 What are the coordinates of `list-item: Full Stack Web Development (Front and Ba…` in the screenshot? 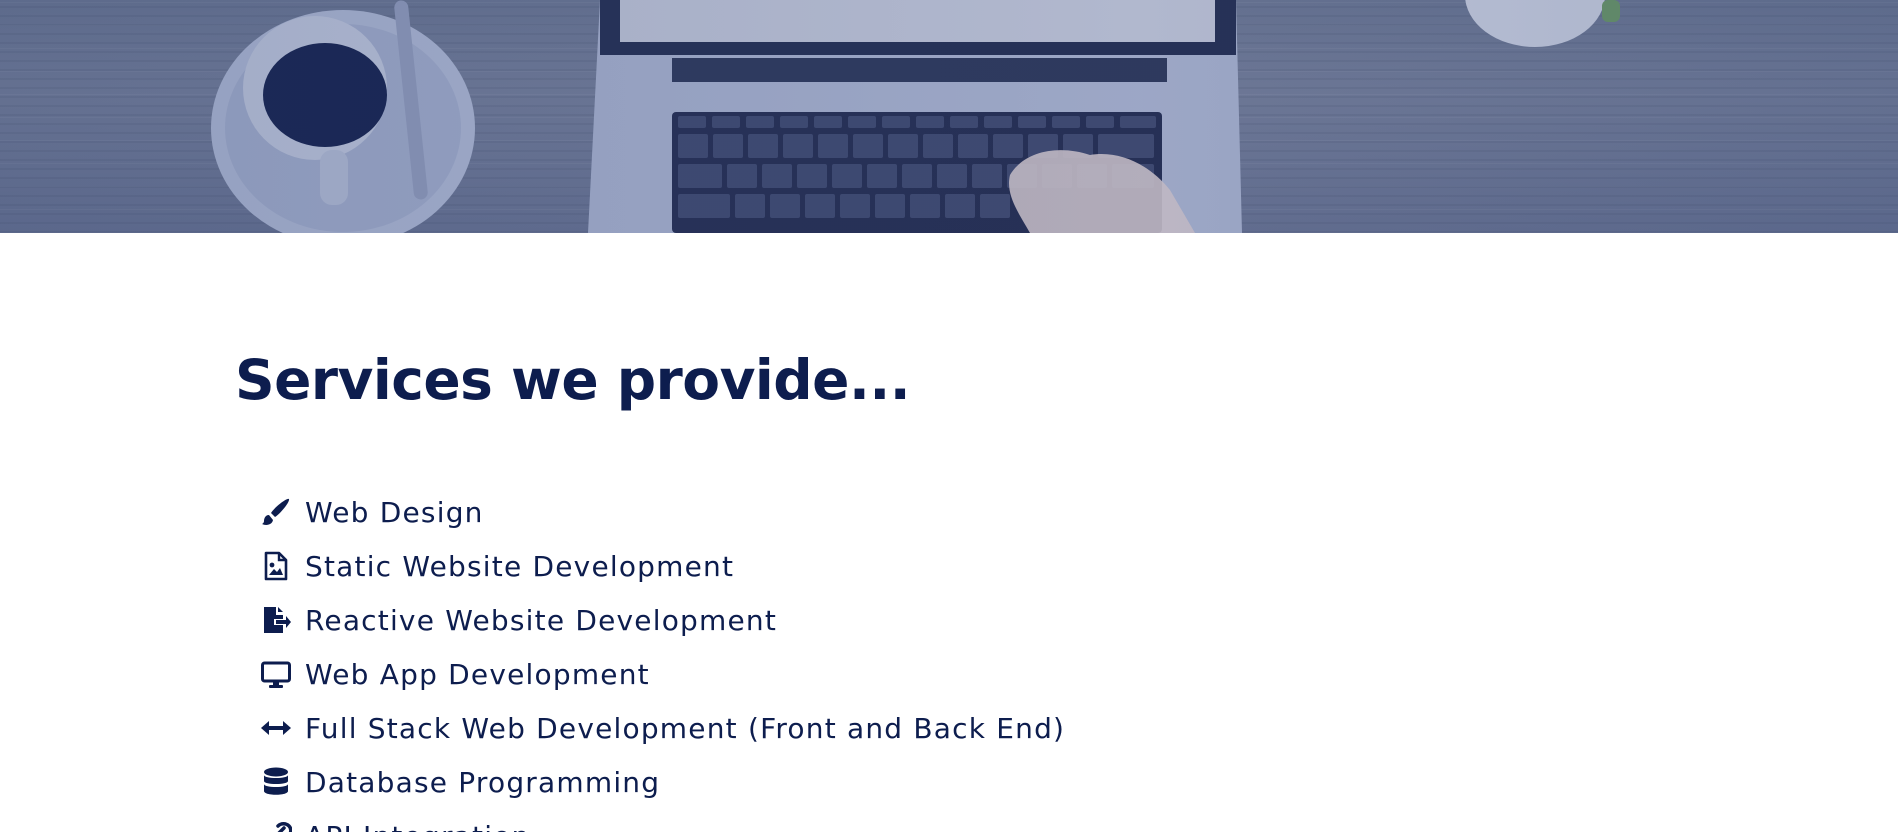 It's located at (847, 728).